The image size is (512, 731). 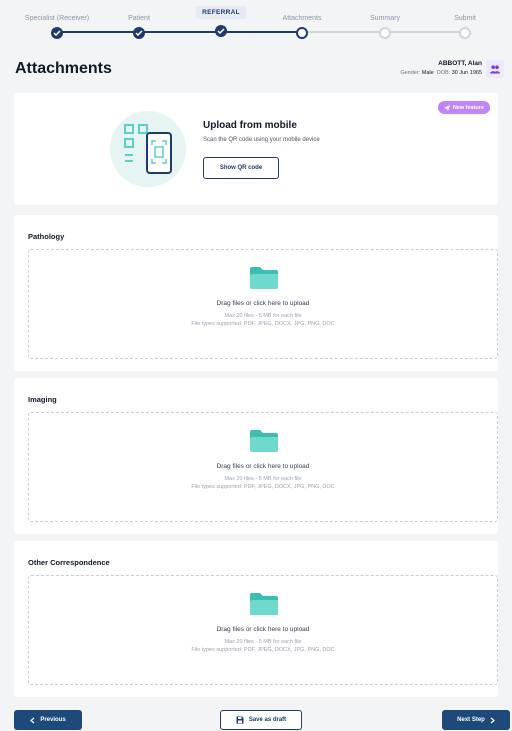 I want to click on next-label: Next Step, so click(x=471, y=720).